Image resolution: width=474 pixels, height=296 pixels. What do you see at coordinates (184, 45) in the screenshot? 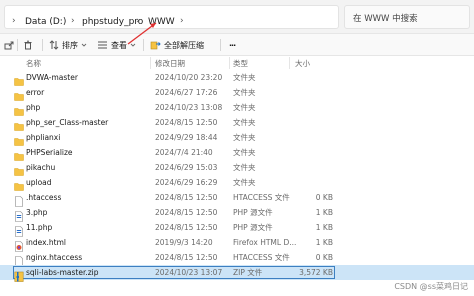
I see `extract-all-label: 全部解压缩` at bounding box center [184, 45].